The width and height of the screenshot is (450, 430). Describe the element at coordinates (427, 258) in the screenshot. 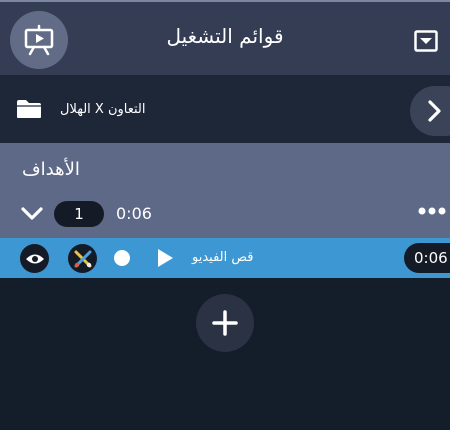

I see `clip-duration: 0:06` at that location.